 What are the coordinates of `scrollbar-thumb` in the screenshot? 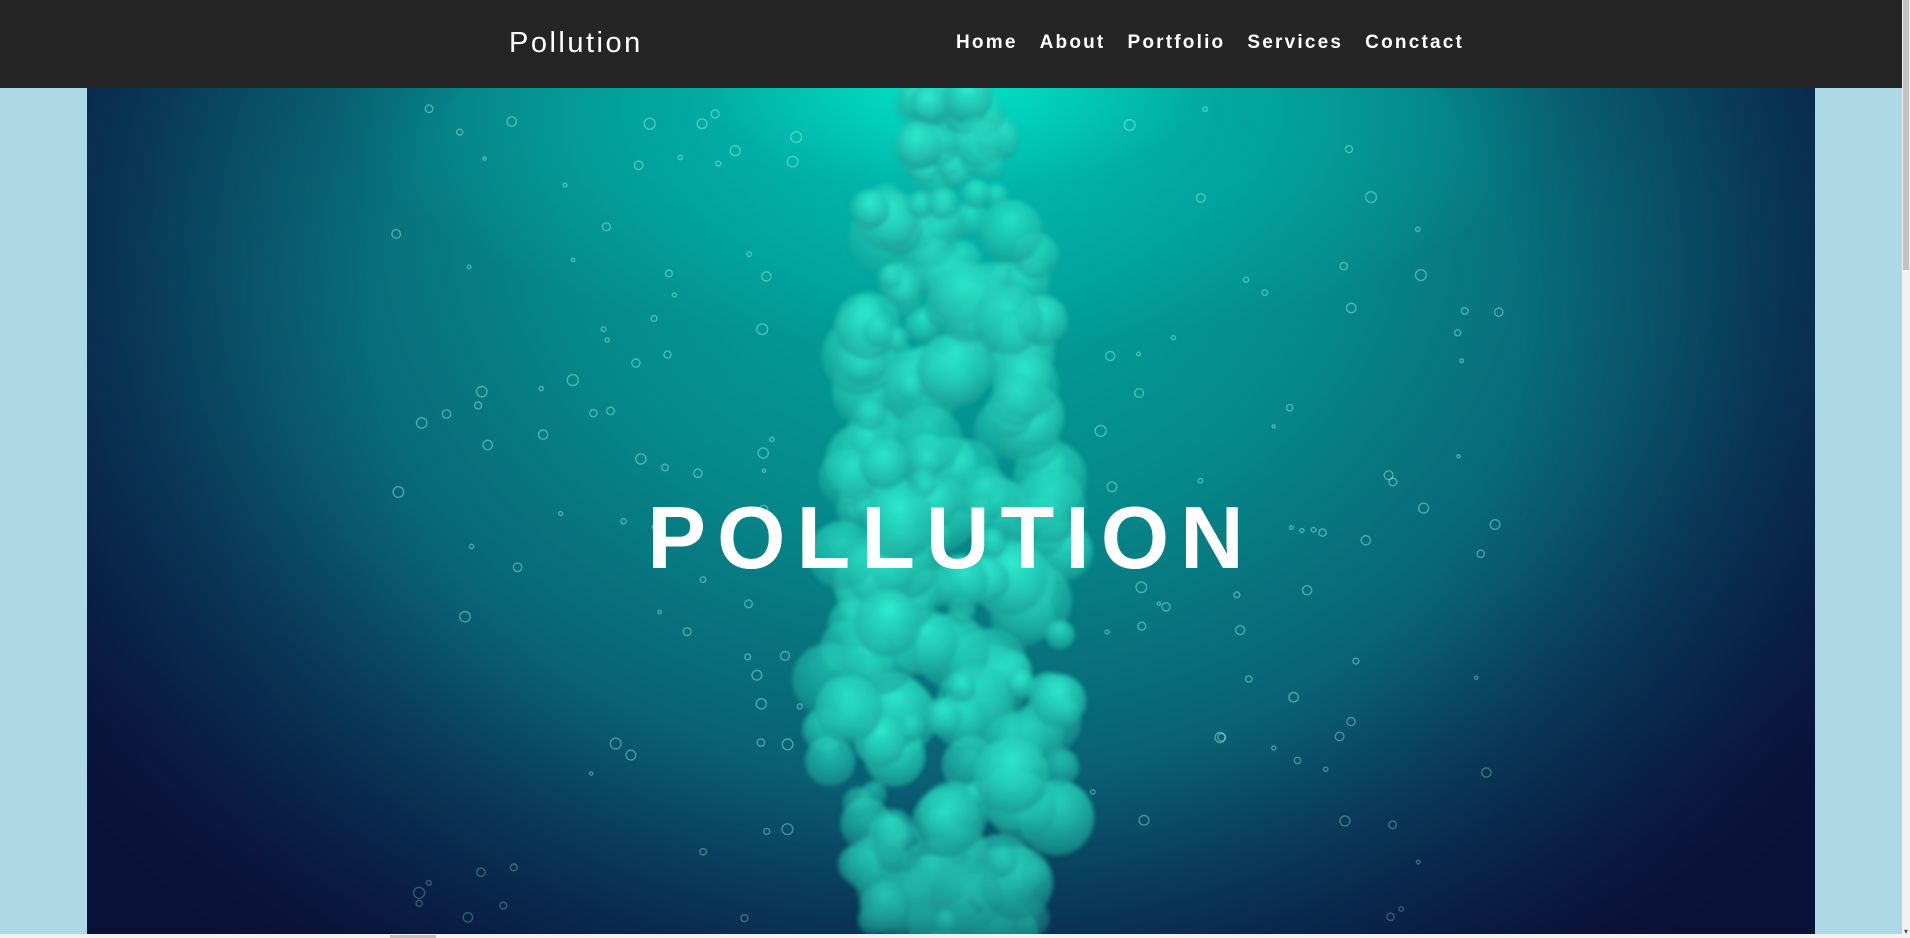 It's located at (1906, 135).